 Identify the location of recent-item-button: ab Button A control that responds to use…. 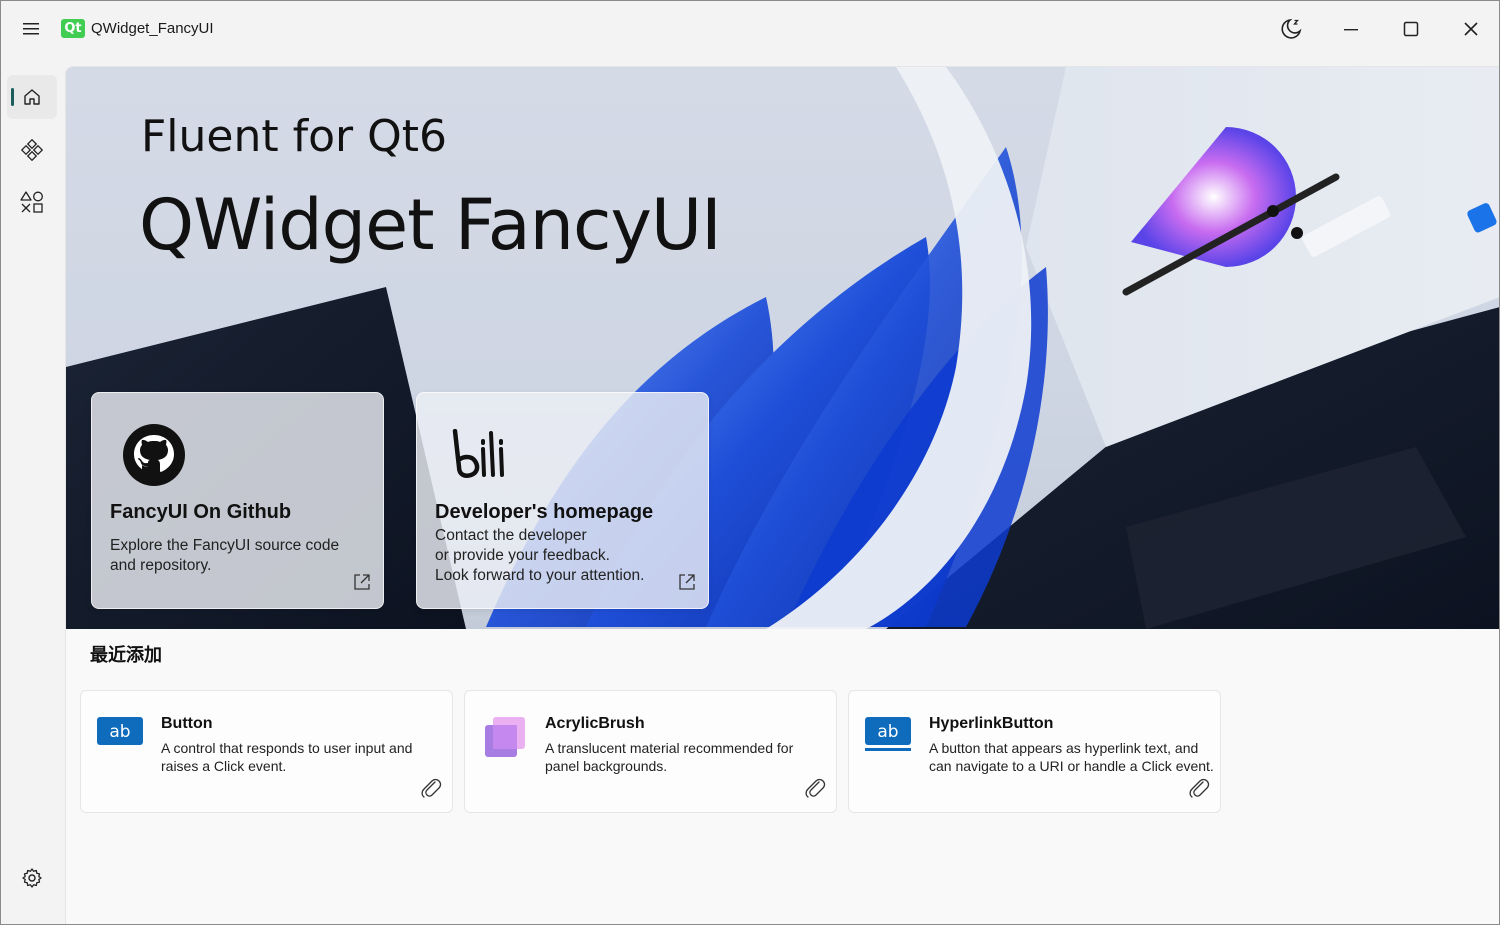
(266, 751).